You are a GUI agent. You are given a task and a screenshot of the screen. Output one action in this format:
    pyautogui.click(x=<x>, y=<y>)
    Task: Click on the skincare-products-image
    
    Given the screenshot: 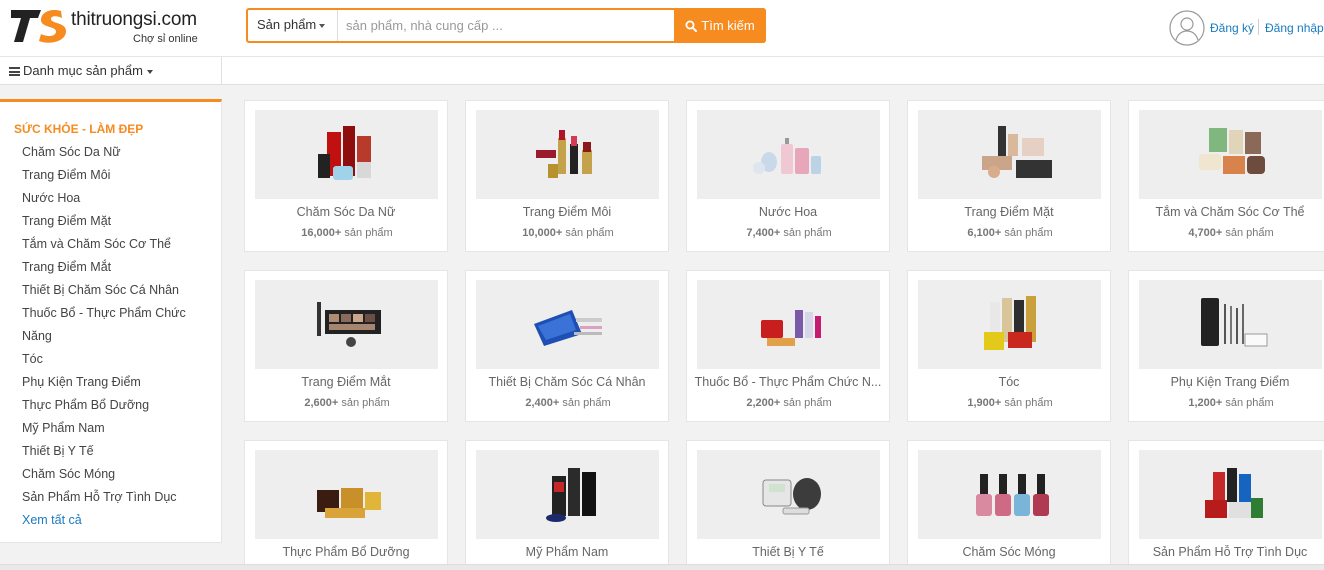 What is the action you would take?
    pyautogui.click(x=346, y=154)
    